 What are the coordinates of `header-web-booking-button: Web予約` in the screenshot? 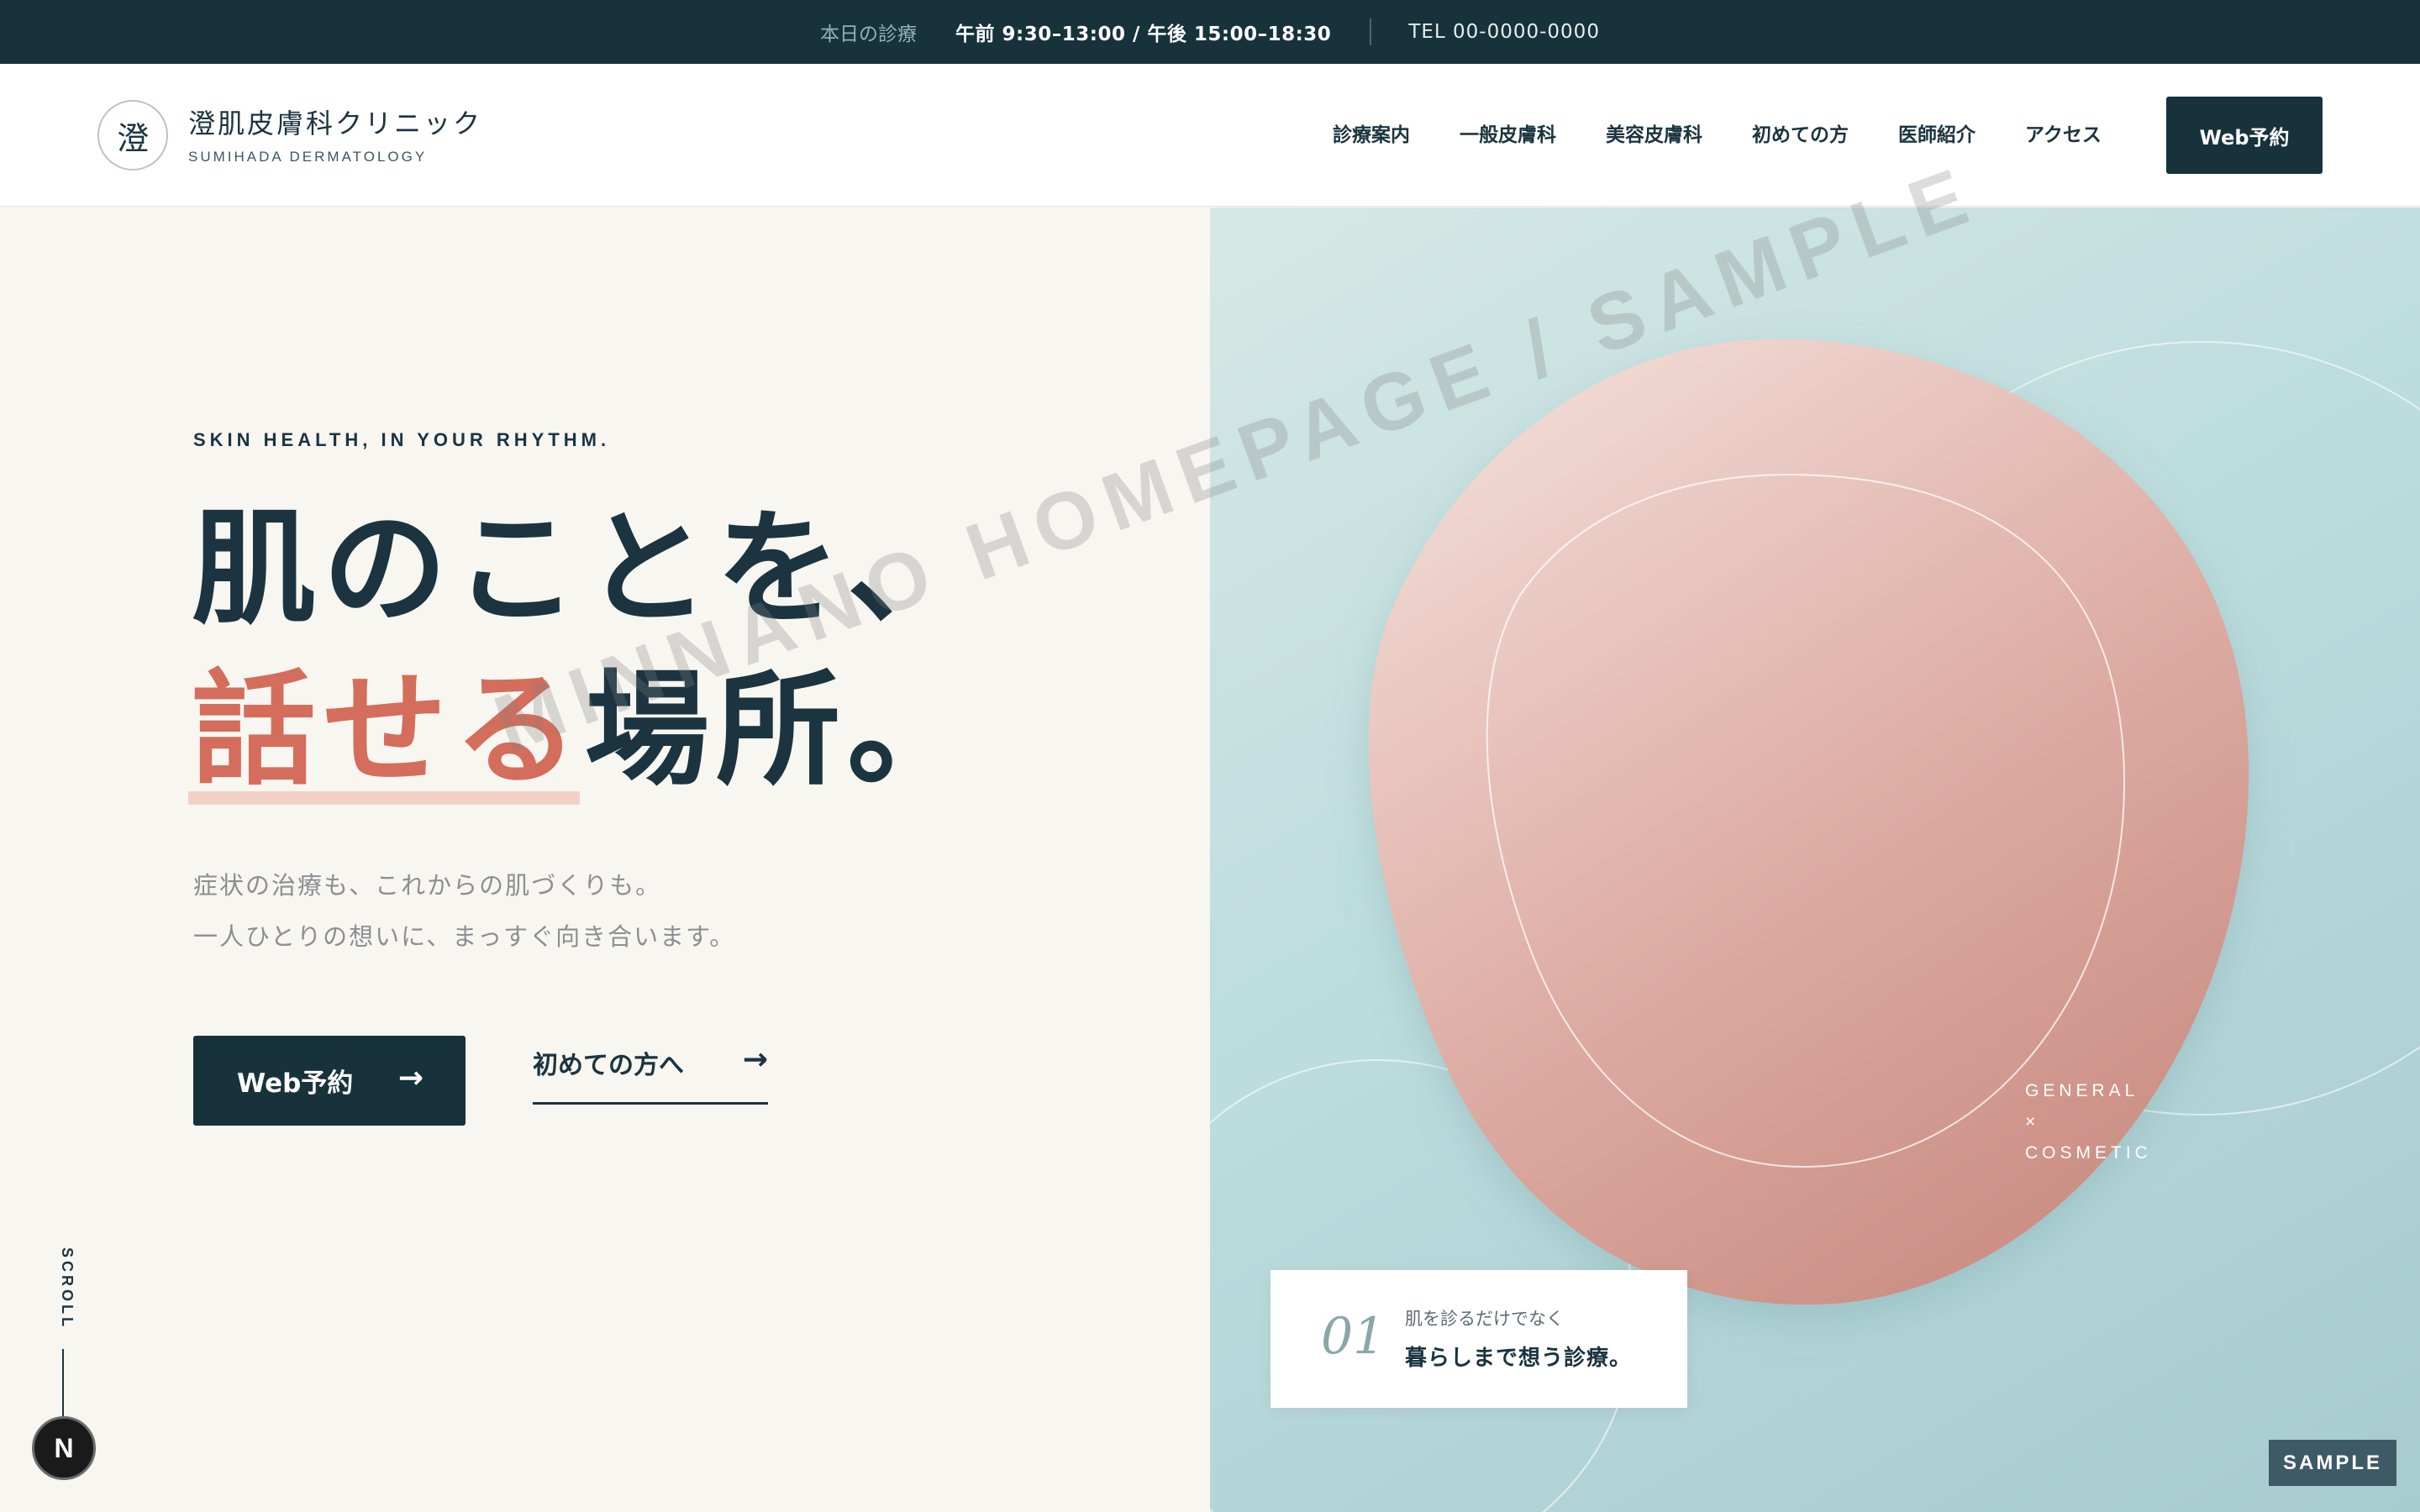 It's located at (2244, 135).